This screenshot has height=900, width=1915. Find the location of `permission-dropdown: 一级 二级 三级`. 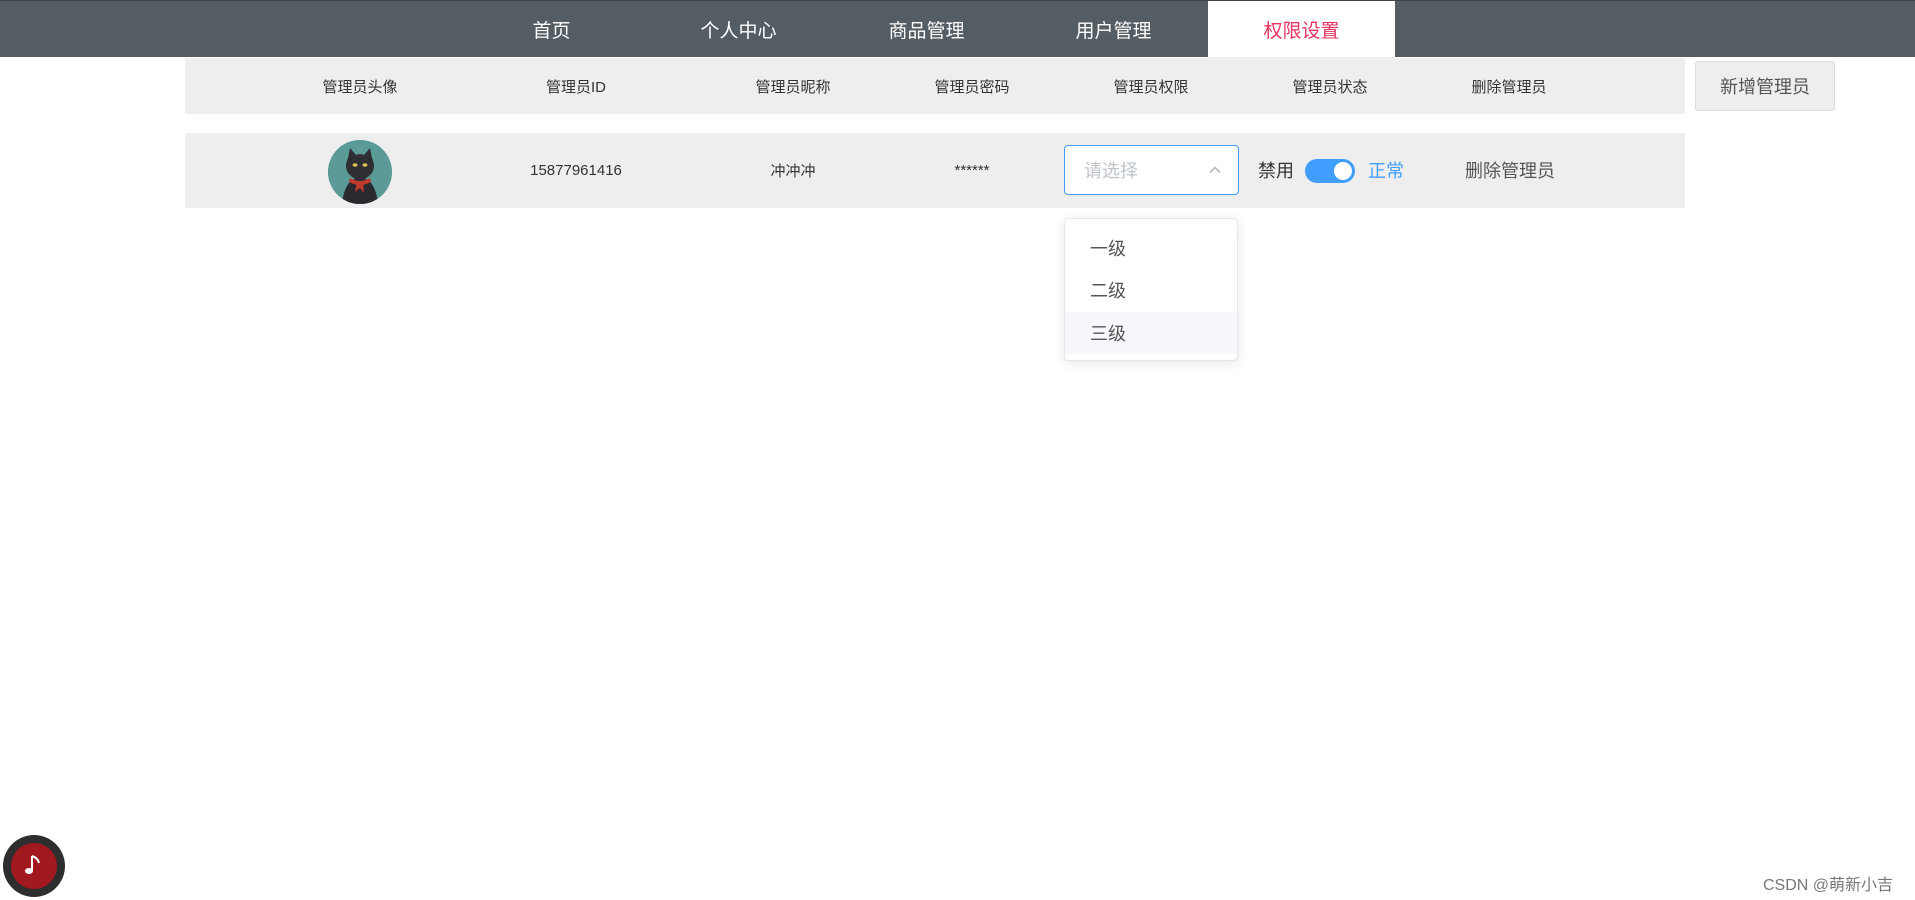

permission-dropdown: 一级 二级 三级 is located at coordinates (1151, 289).